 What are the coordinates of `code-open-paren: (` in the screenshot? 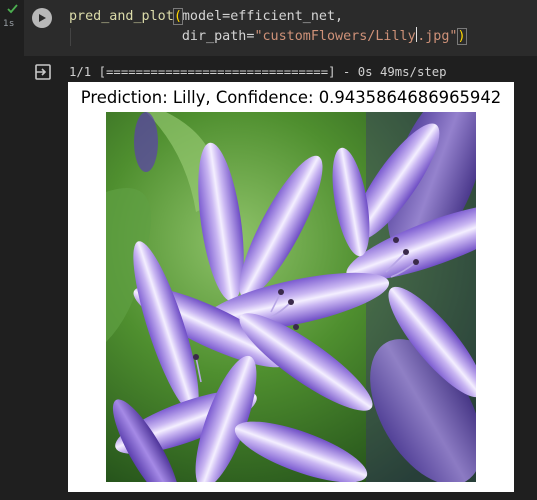 It's located at (177, 16).